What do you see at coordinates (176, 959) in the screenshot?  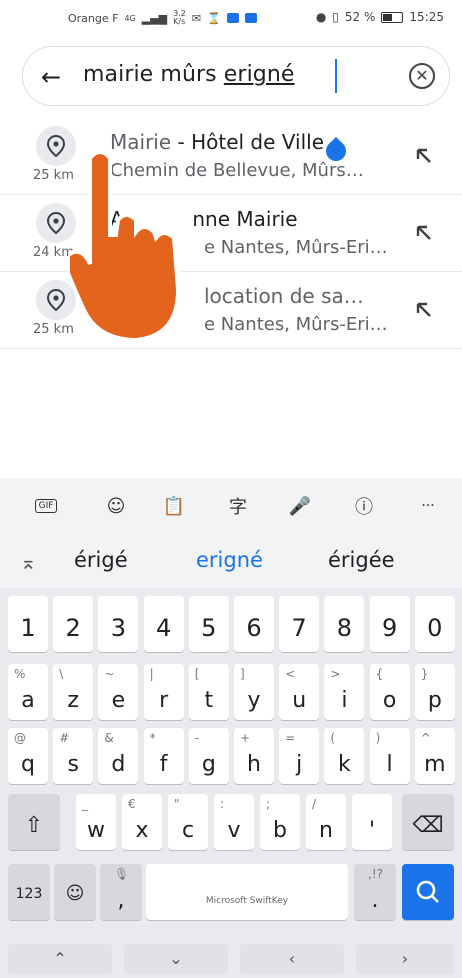 I see `nav-down-key: ⌄` at bounding box center [176, 959].